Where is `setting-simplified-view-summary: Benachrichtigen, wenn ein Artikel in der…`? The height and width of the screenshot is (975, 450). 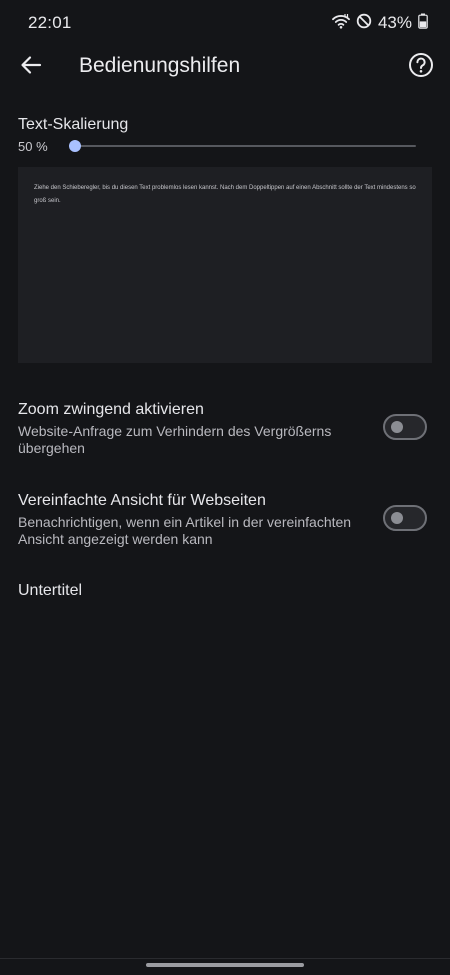
setting-simplified-view-summary: Benachrichtigen, wenn ein Artikel in der… is located at coordinates (185, 530).